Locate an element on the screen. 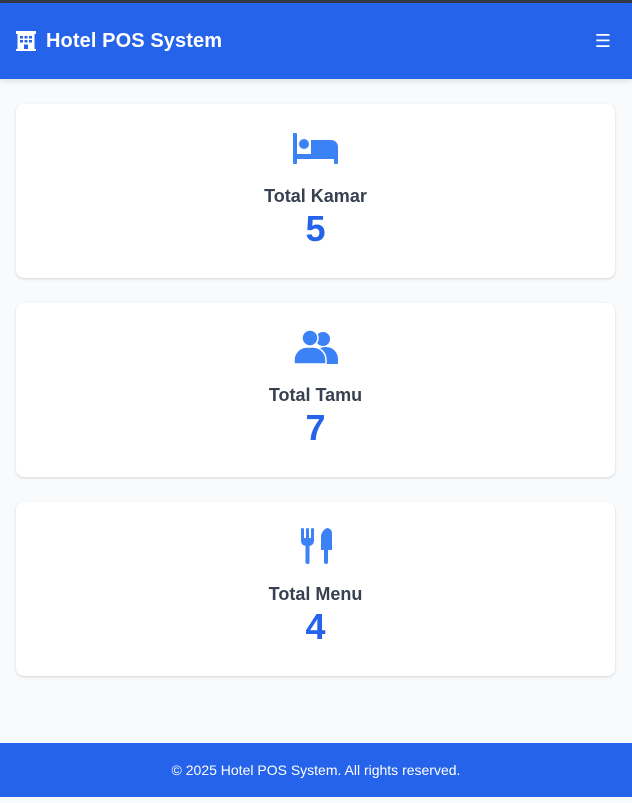 This screenshot has height=803, width=632. app-title: Hotel POS System is located at coordinates (134, 40).